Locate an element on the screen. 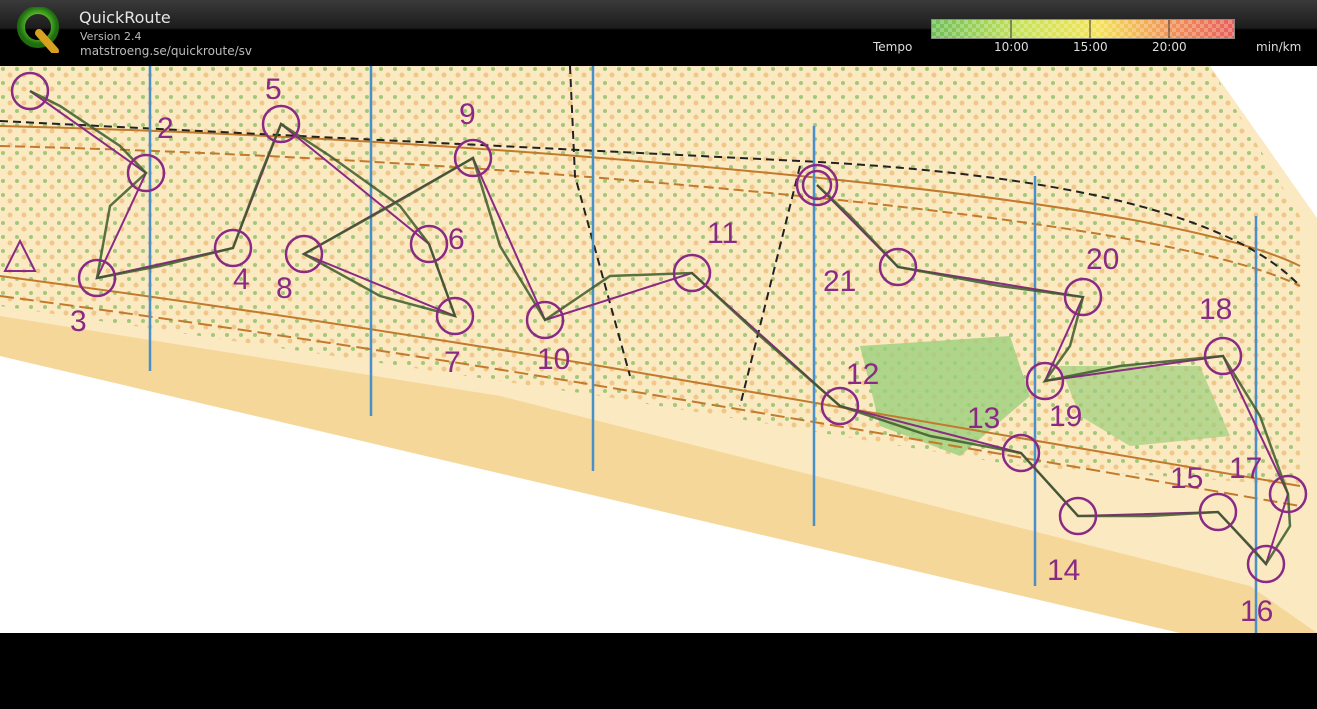 The height and width of the screenshot is (709, 1317). control-label-20: 20 is located at coordinates (1102, 259).